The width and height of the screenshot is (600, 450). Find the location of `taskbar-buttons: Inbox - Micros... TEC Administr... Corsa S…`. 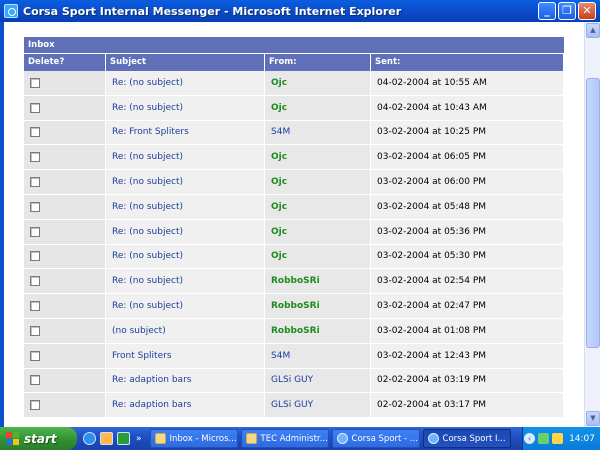

taskbar-buttons: Inbox - Micros... TEC Administr... Corsa S… is located at coordinates (330, 438).